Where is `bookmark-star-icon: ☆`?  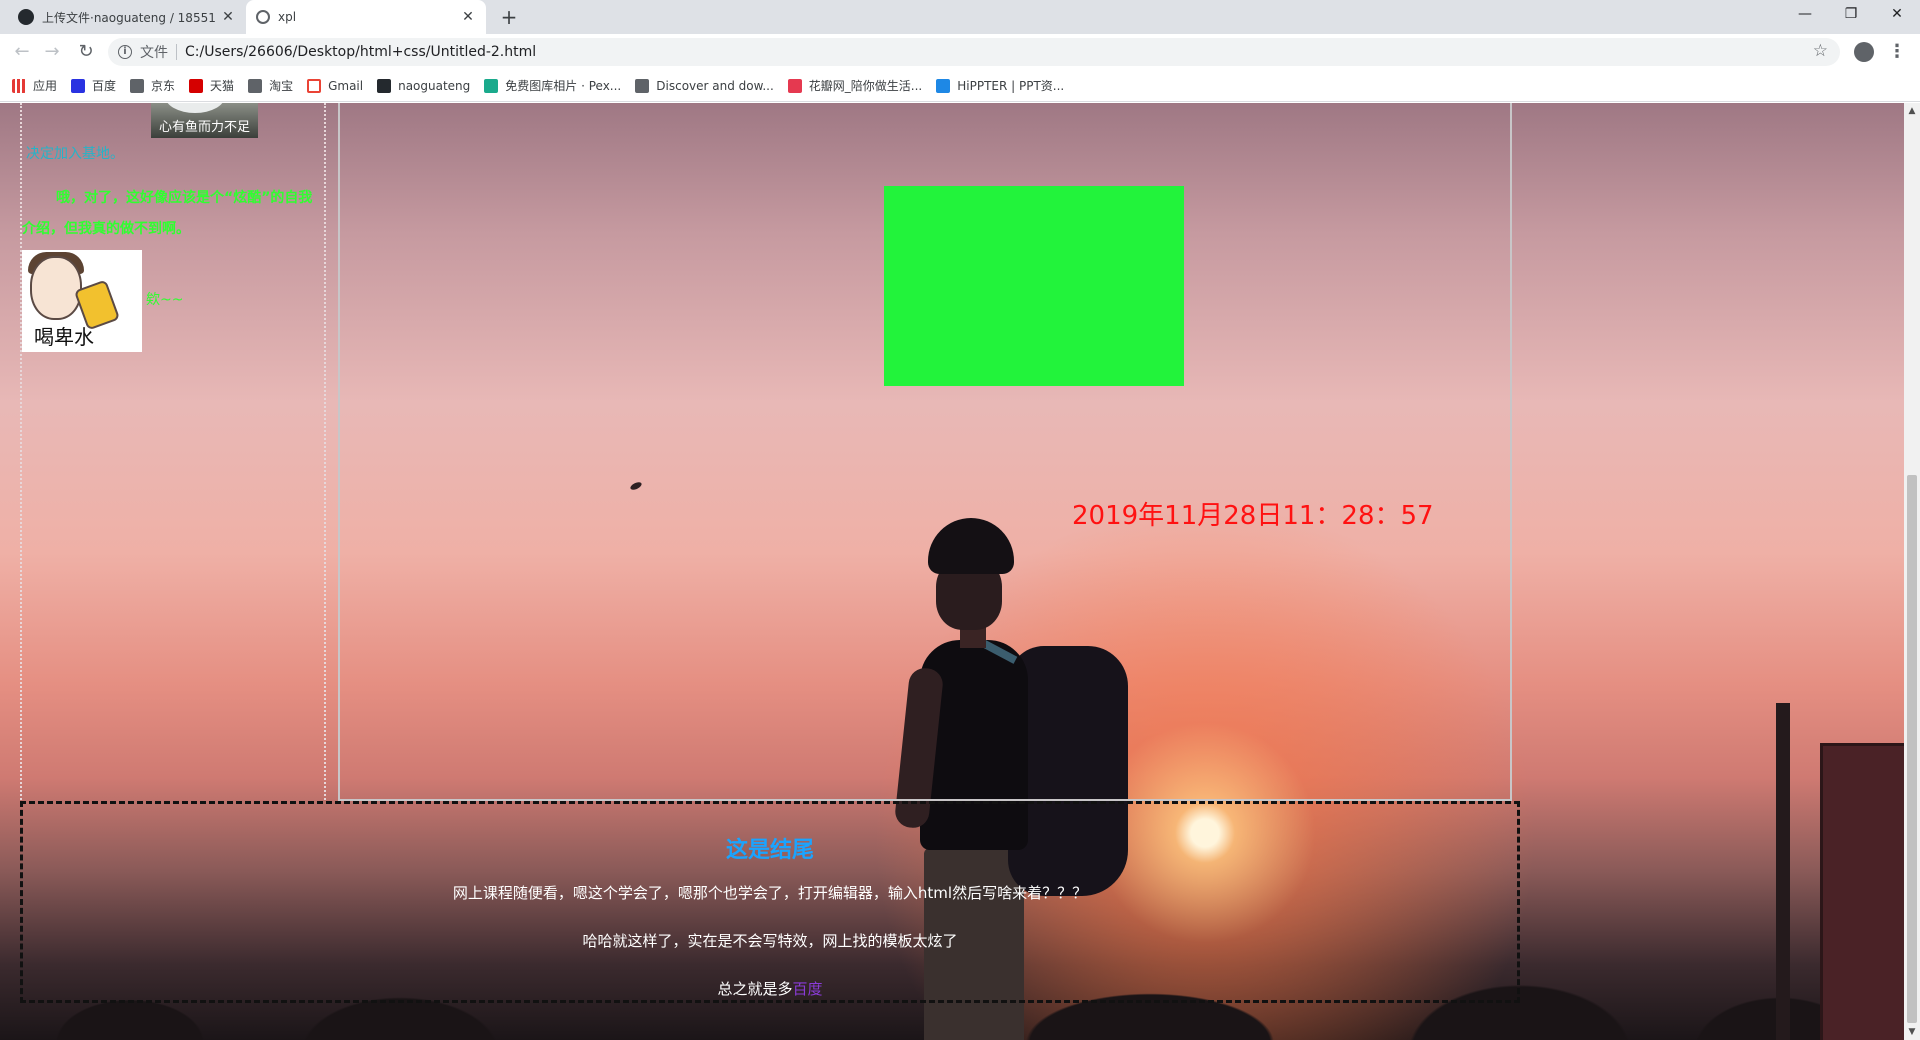
bookmark-star-icon: ☆ is located at coordinates (1820, 51).